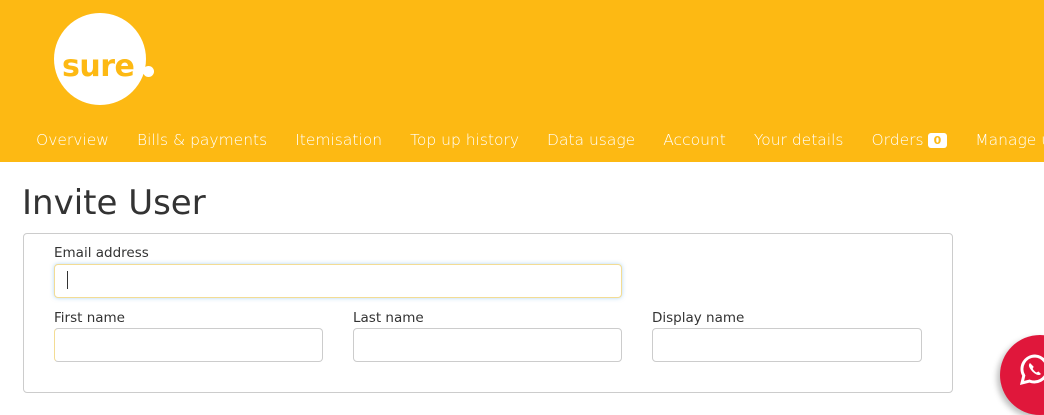  I want to click on display-name-input, so click(787, 345).